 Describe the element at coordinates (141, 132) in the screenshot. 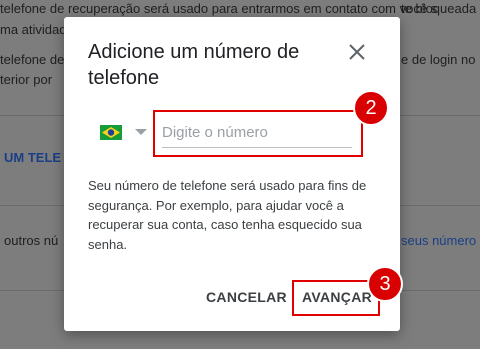

I see `chevron-down-icon` at that location.